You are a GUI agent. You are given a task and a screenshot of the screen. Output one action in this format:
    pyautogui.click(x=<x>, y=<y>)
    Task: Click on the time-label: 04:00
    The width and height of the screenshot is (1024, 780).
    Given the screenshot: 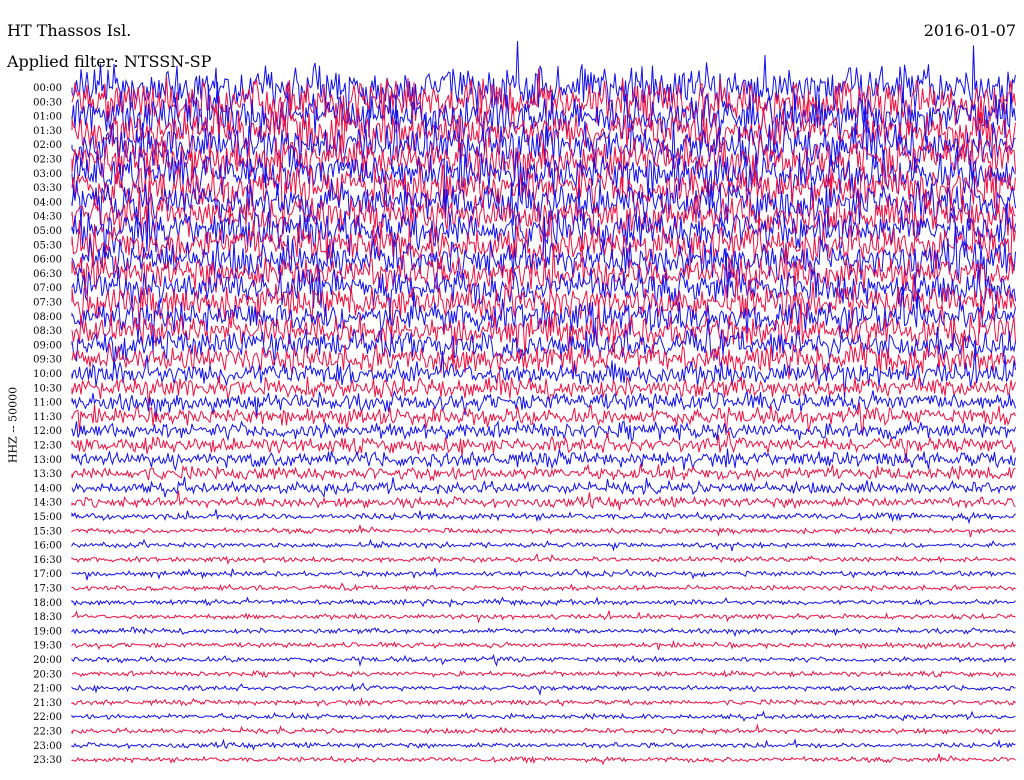 What is the action you would take?
    pyautogui.click(x=47, y=202)
    